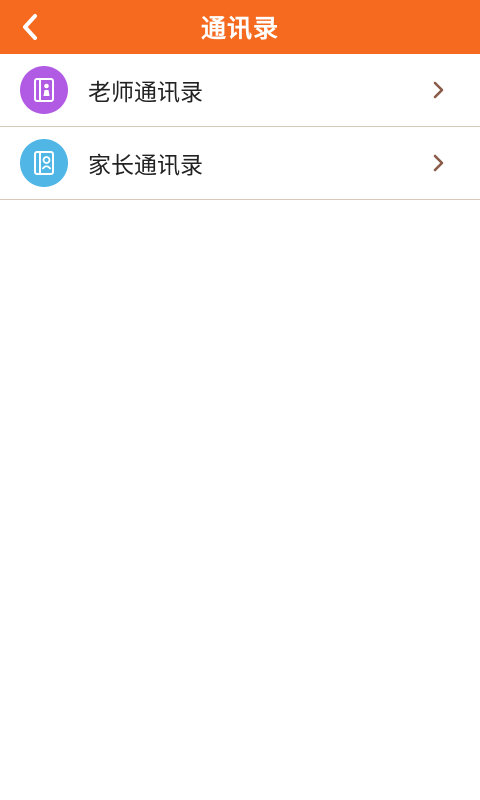 The image size is (480, 800). Describe the element at coordinates (240, 163) in the screenshot. I see `parent-contacts-row: 家长通讯录` at that location.